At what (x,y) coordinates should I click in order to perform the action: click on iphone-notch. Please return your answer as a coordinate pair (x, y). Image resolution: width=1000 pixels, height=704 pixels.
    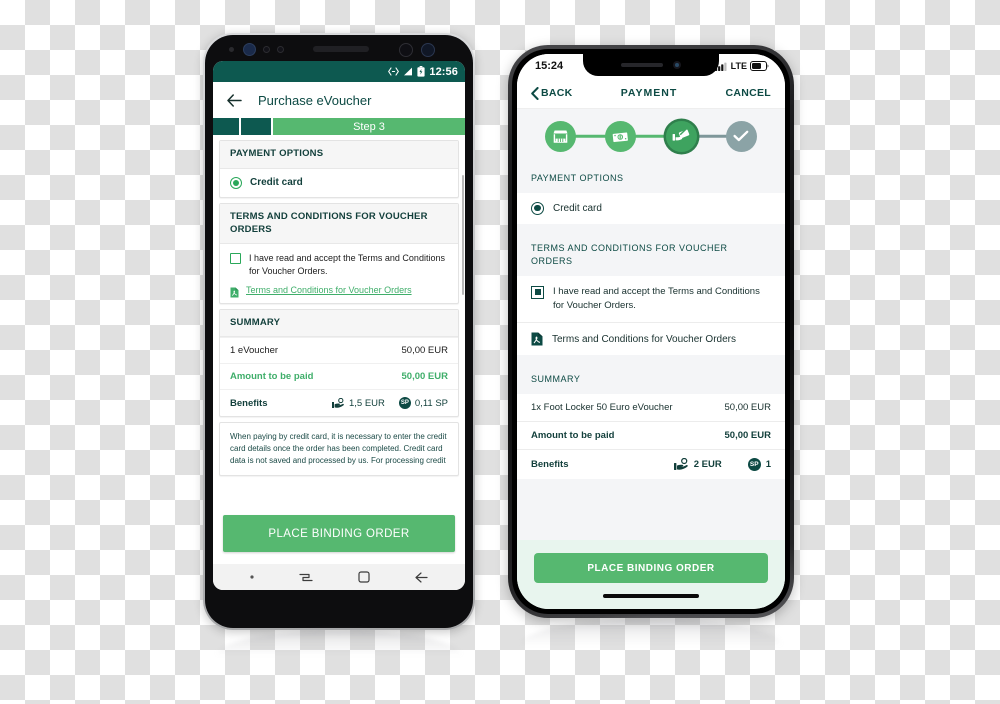
    Looking at the image, I should click on (651, 65).